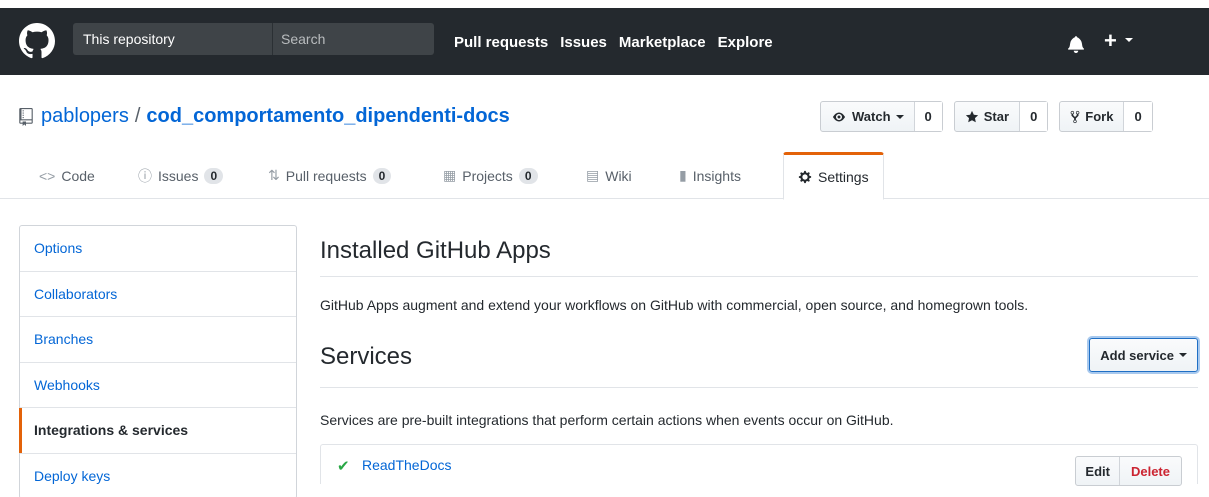  I want to click on tab-wiki: ▤ Wiki, so click(609, 175).